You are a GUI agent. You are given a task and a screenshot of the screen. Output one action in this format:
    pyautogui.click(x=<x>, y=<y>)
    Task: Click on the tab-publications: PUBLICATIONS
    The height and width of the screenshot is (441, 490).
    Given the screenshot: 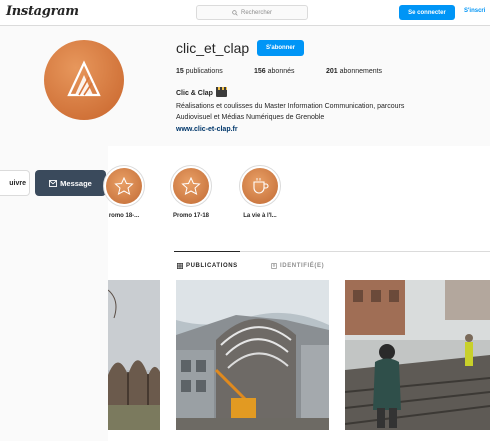 What is the action you would take?
    pyautogui.click(x=207, y=266)
    